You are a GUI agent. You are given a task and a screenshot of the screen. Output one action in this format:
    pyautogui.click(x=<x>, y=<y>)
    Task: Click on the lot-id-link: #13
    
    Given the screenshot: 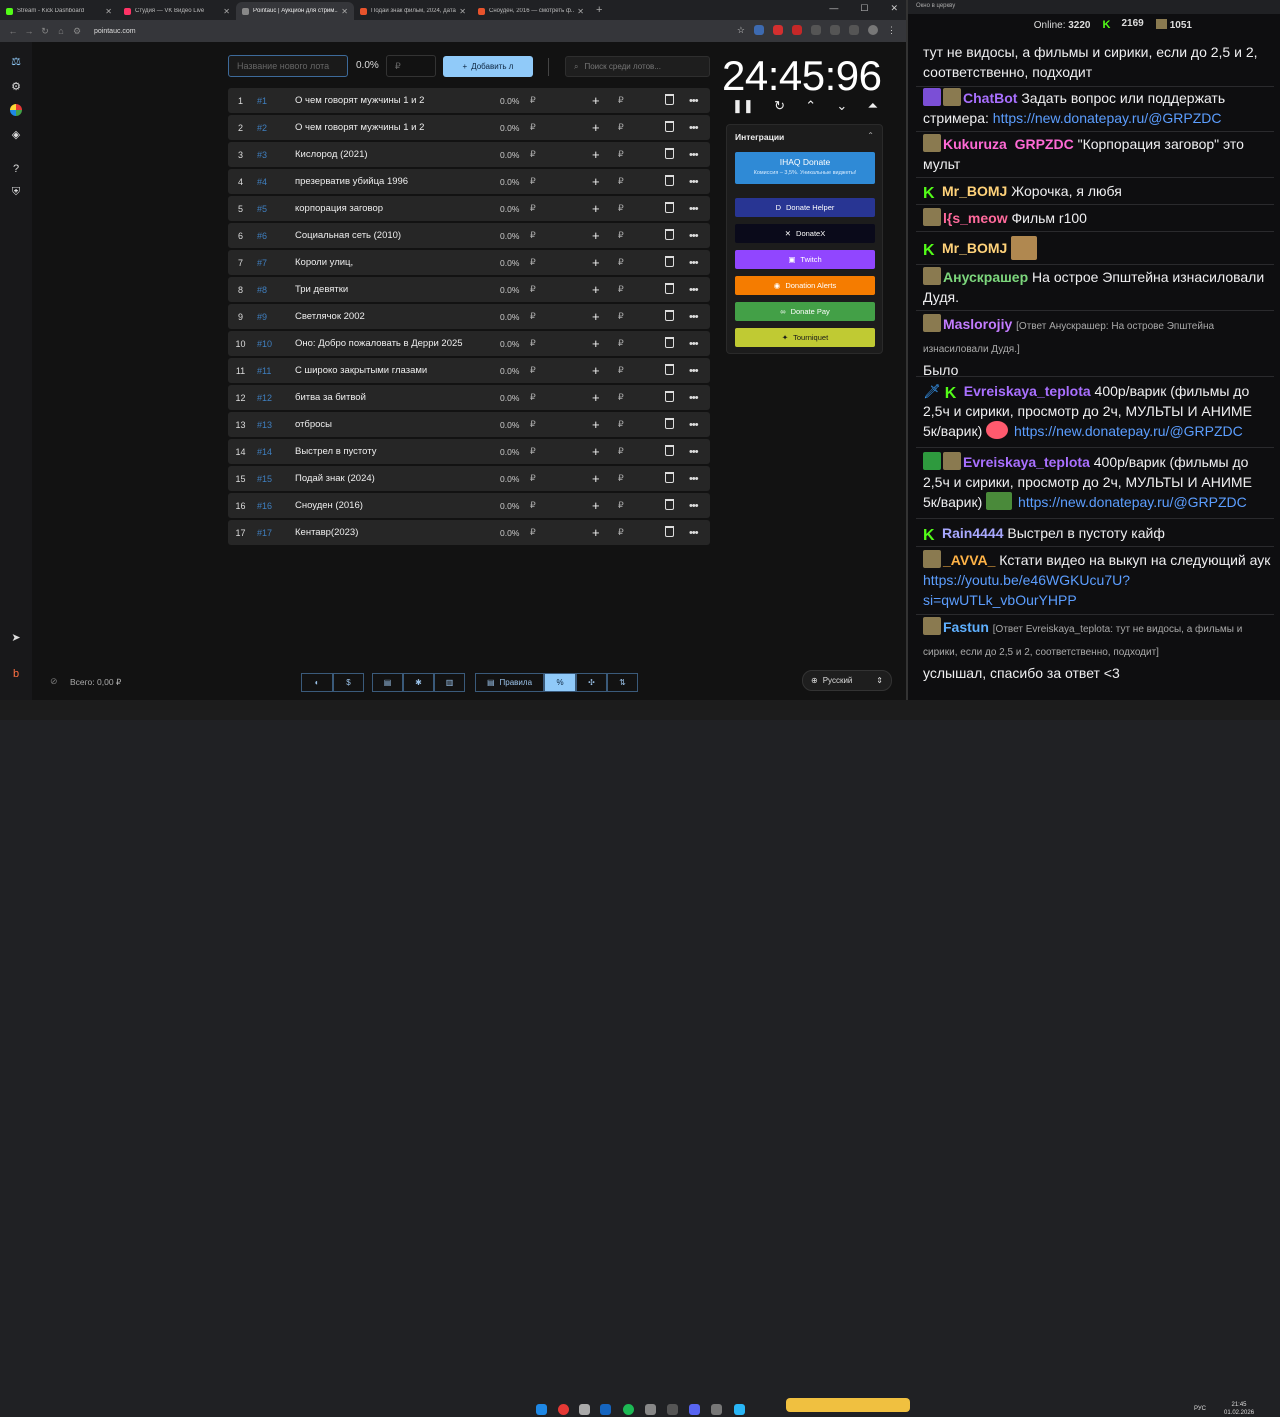 What is the action you would take?
    pyautogui.click(x=274, y=425)
    